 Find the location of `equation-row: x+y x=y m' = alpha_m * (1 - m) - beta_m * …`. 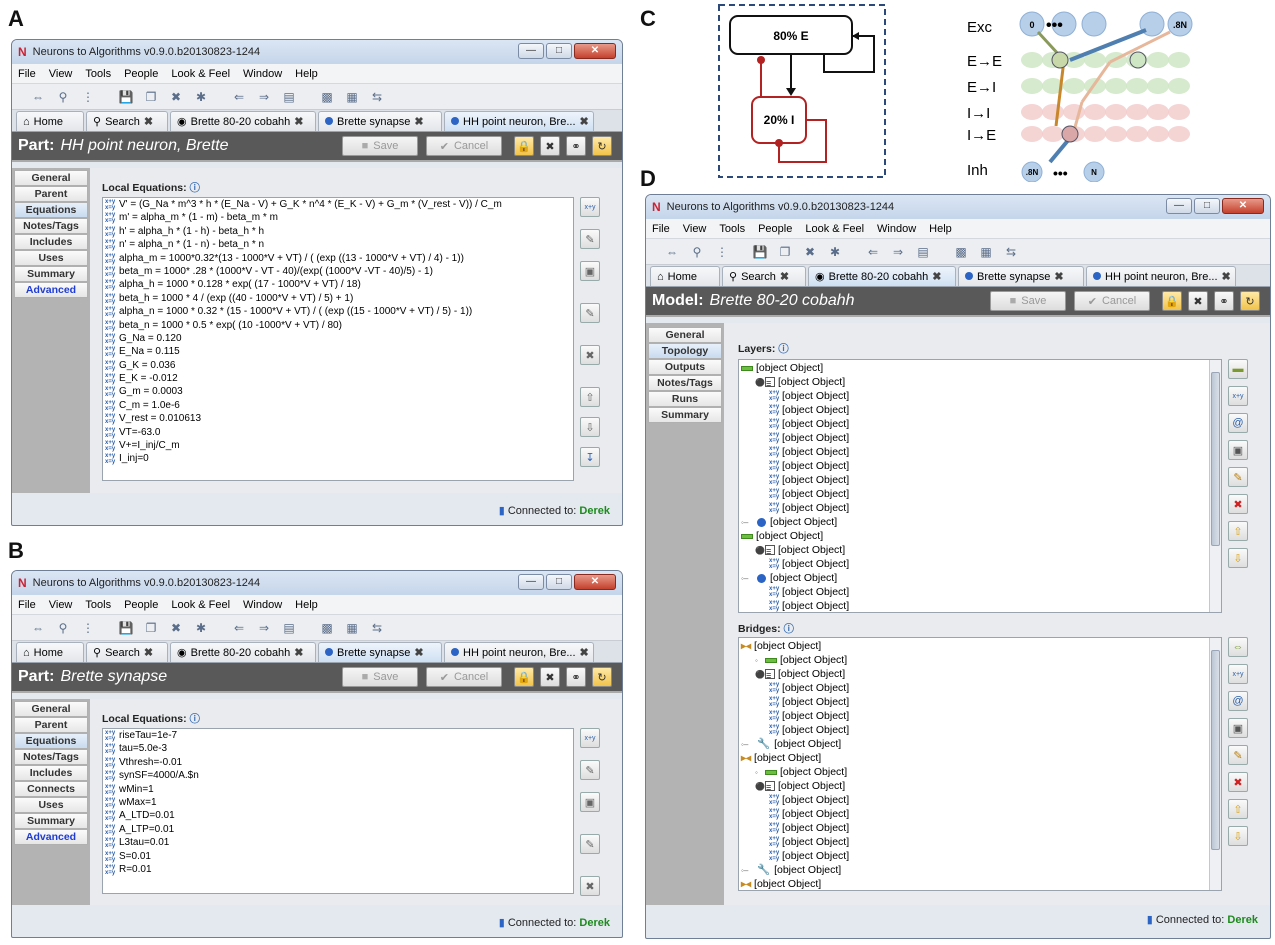

equation-row: x+y x=y m' = alpha_m * (1 - m) - beta_m * … is located at coordinates (338, 217).